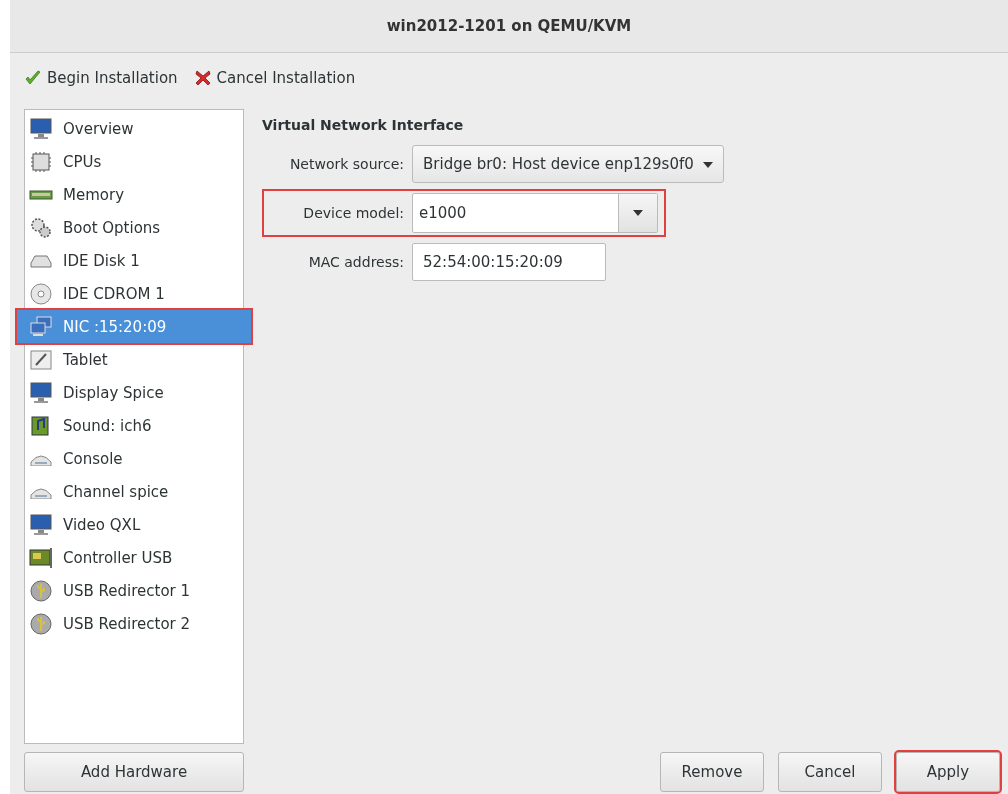 Image resolution: width=1008 pixels, height=794 pixels. I want to click on cancel-installation-button: Cancel Installation, so click(274, 78).